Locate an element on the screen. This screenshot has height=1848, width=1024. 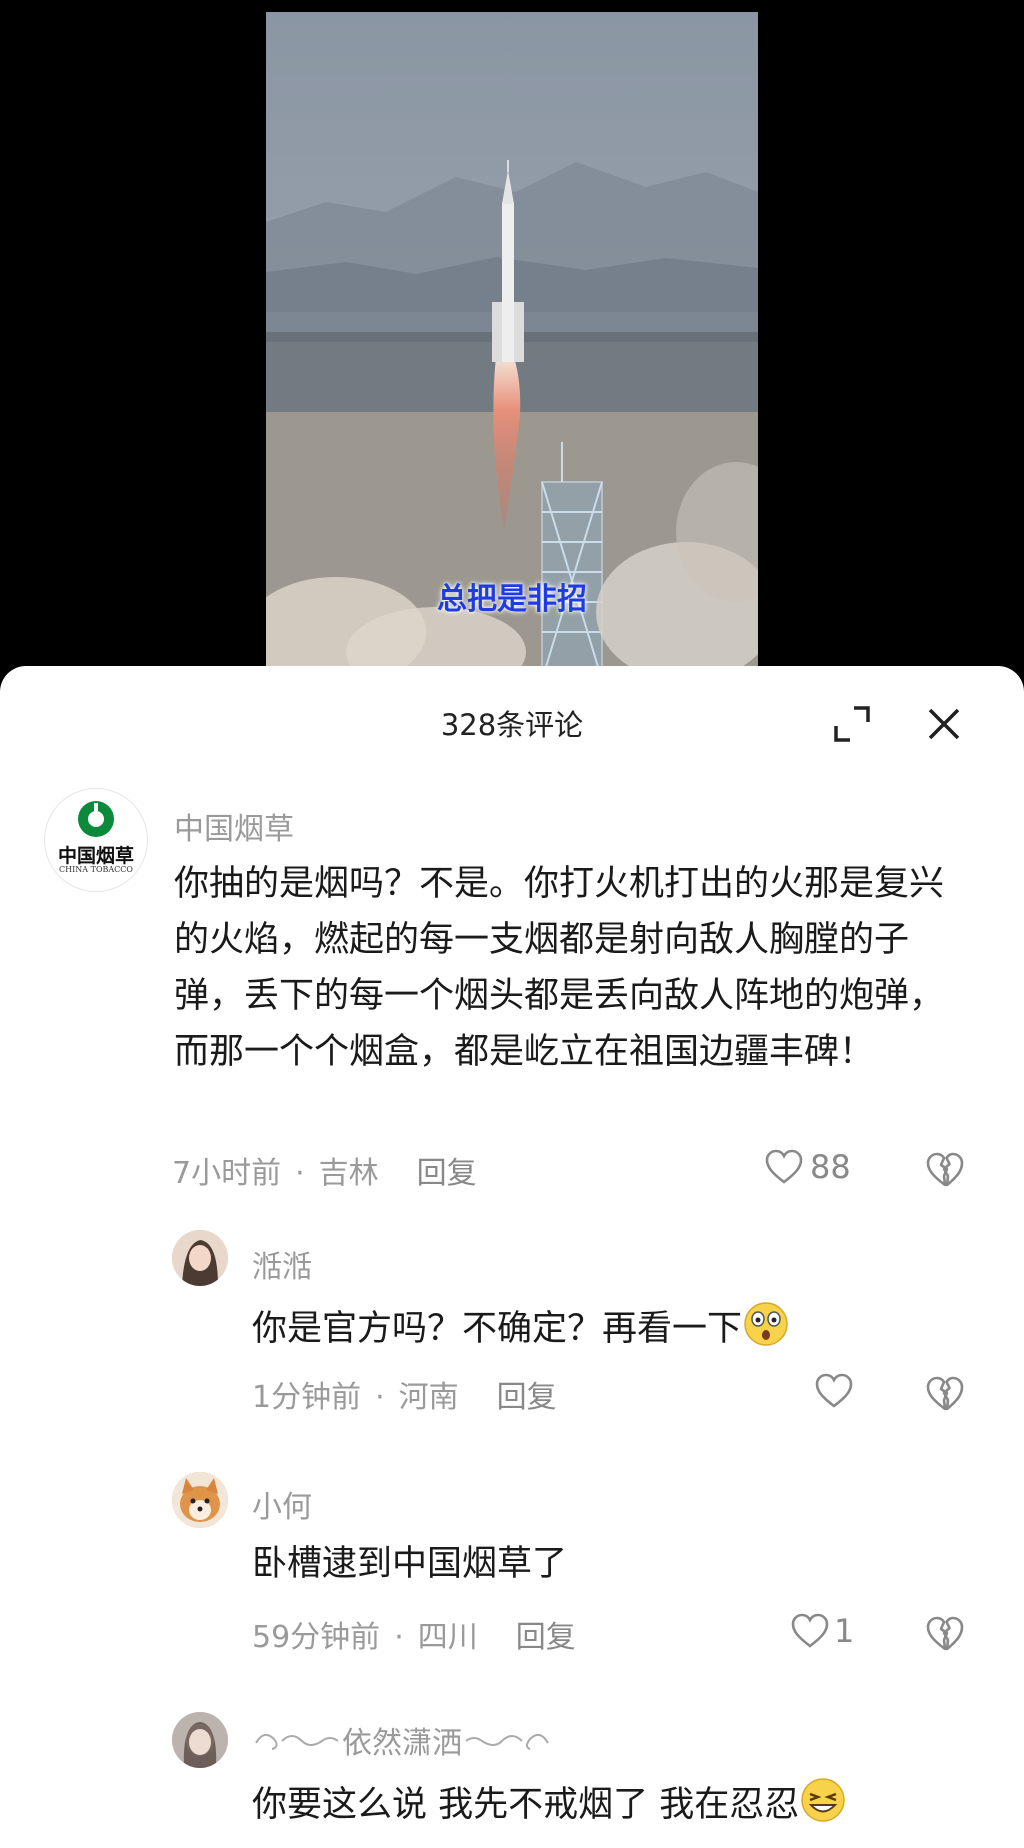
avatar: 中国烟草 CHINA TOBACCO is located at coordinates (96, 840).